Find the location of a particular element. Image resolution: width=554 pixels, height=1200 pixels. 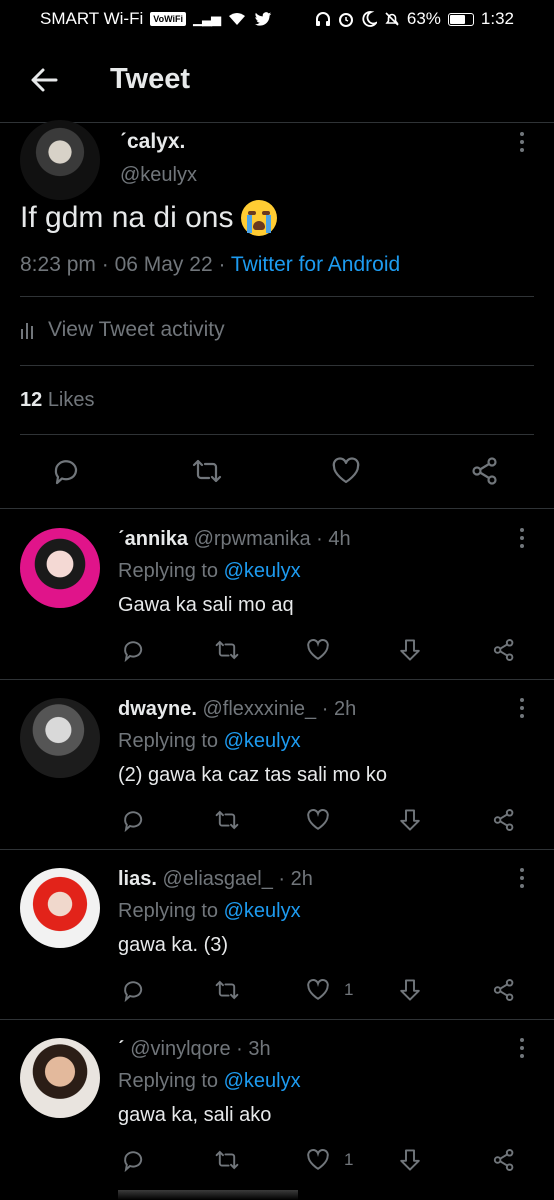

next-reply-peek is located at coordinates (208, 1195).